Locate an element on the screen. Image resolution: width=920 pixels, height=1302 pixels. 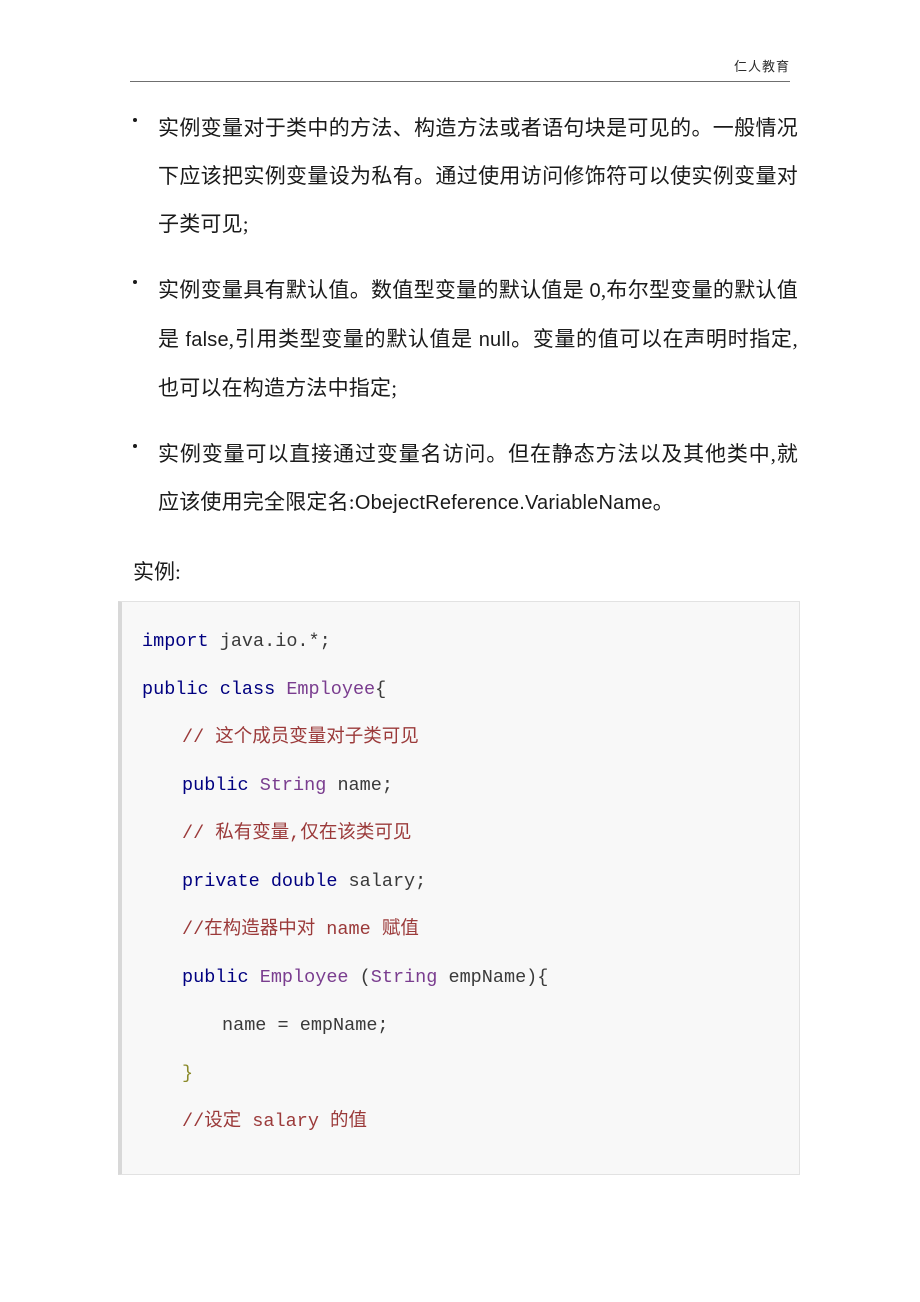
code-token-punct: ( is located at coordinates (365, 977).